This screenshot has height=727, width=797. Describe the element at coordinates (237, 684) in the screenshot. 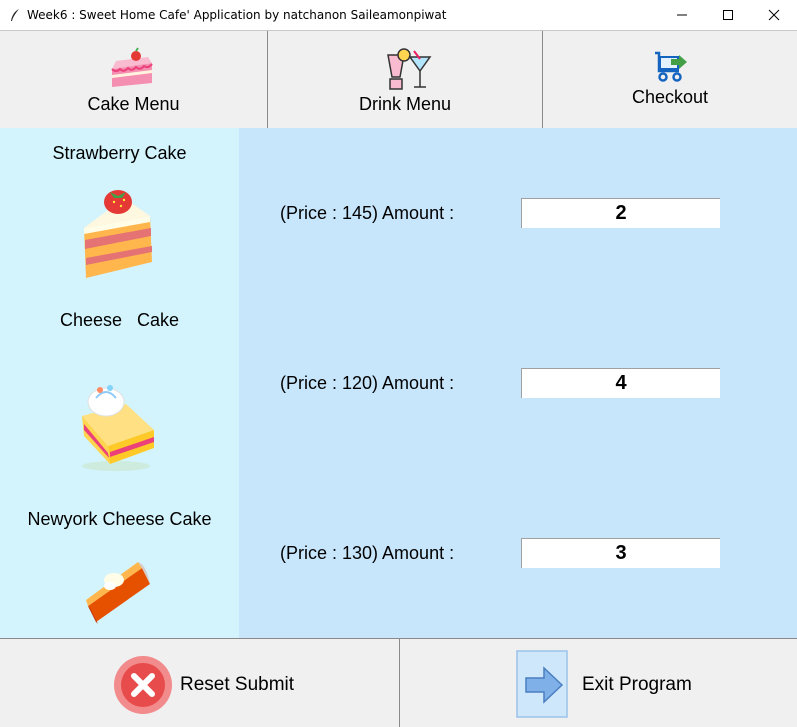

I see `reset-submit-label: Reset Submit` at that location.